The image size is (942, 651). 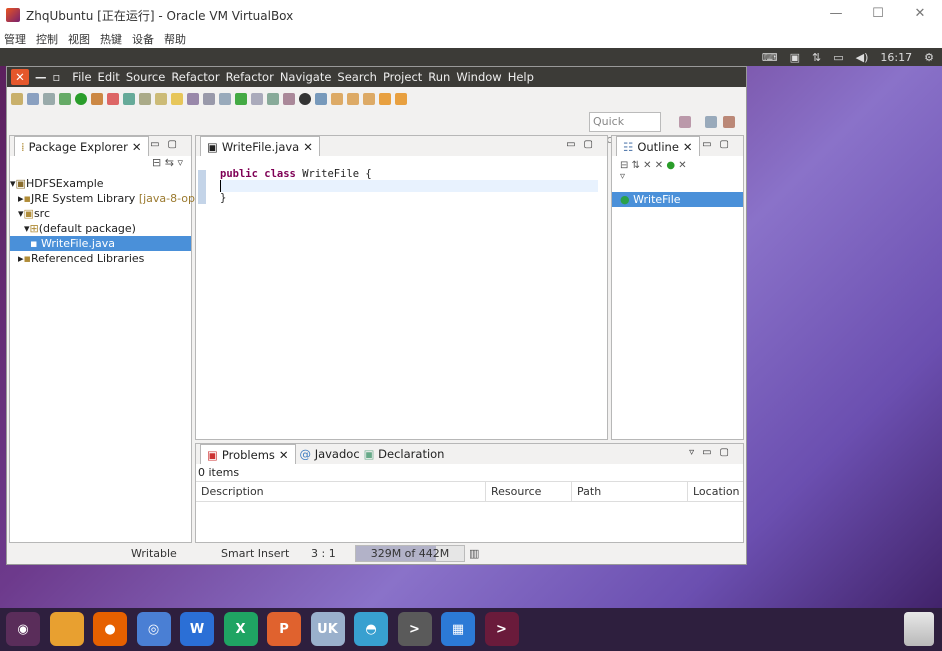 What do you see at coordinates (306, 77) in the screenshot?
I see `menu-navigate: Navigate` at bounding box center [306, 77].